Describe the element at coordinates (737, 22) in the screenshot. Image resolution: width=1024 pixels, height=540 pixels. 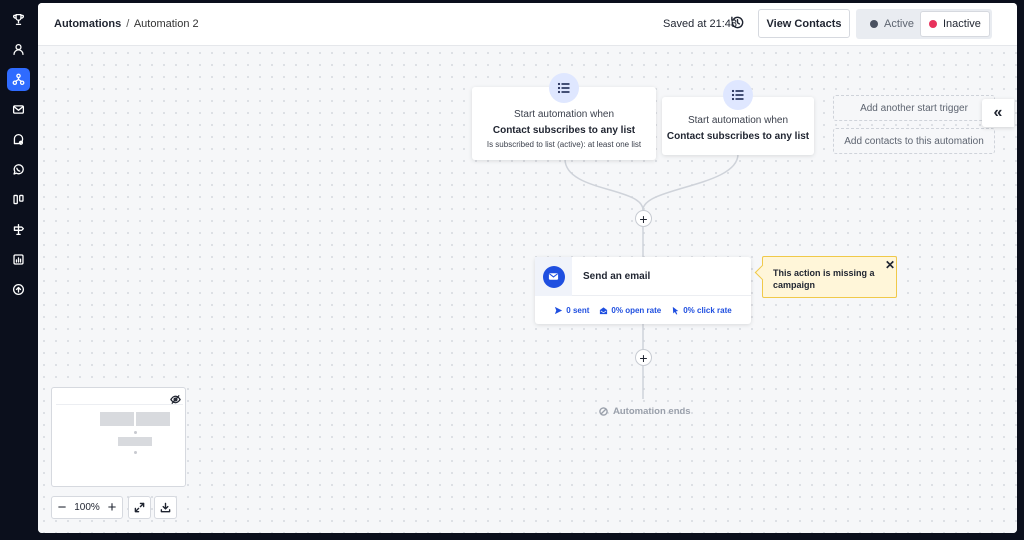
I see `history-icon` at that location.